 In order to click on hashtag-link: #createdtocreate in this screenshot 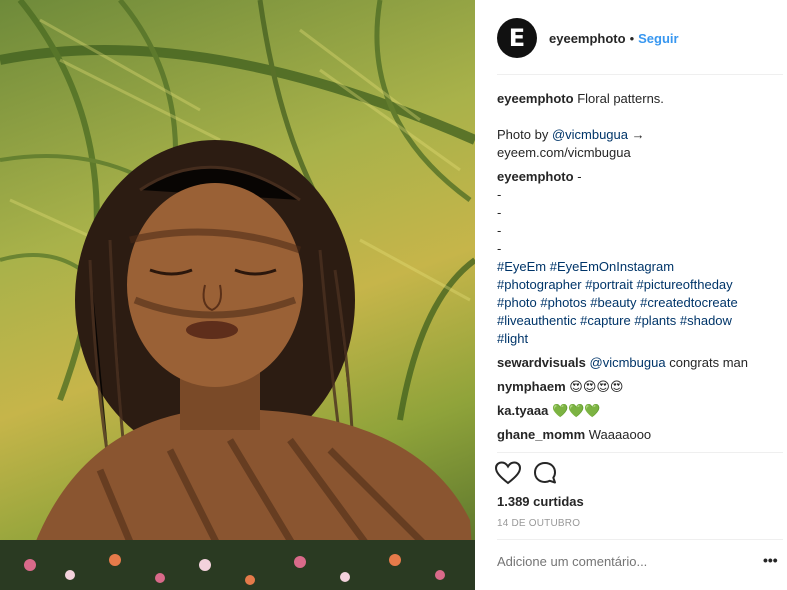, I will do `click(689, 302)`.